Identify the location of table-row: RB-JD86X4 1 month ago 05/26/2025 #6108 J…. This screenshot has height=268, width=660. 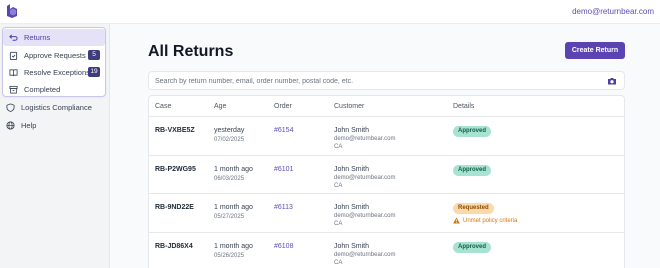
(386, 250).